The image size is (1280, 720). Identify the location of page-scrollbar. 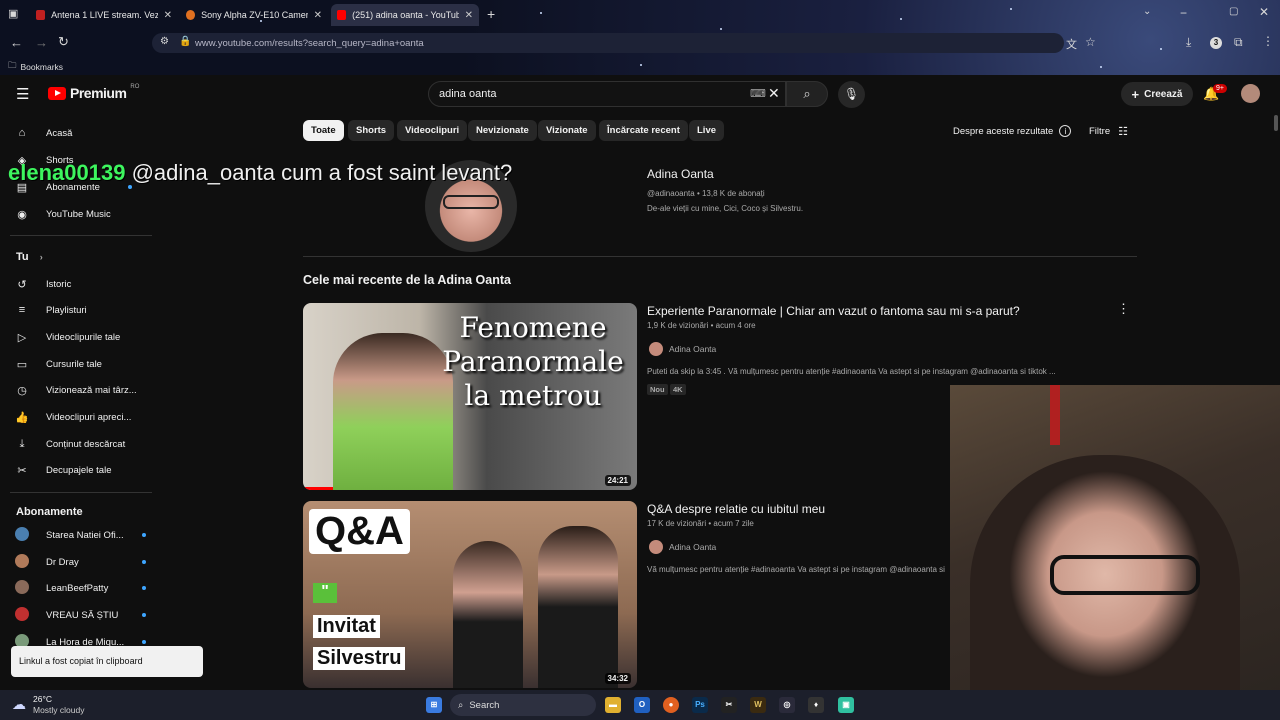
(1276, 123).